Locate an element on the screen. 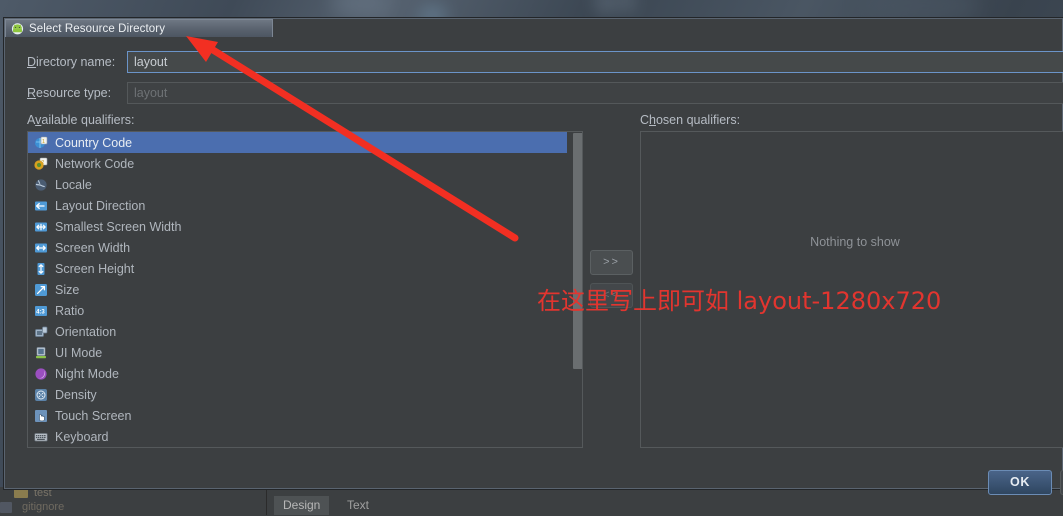 Image resolution: width=1063 pixels, height=516 pixels. qualifier-row: Screen Height is located at coordinates (297, 268).